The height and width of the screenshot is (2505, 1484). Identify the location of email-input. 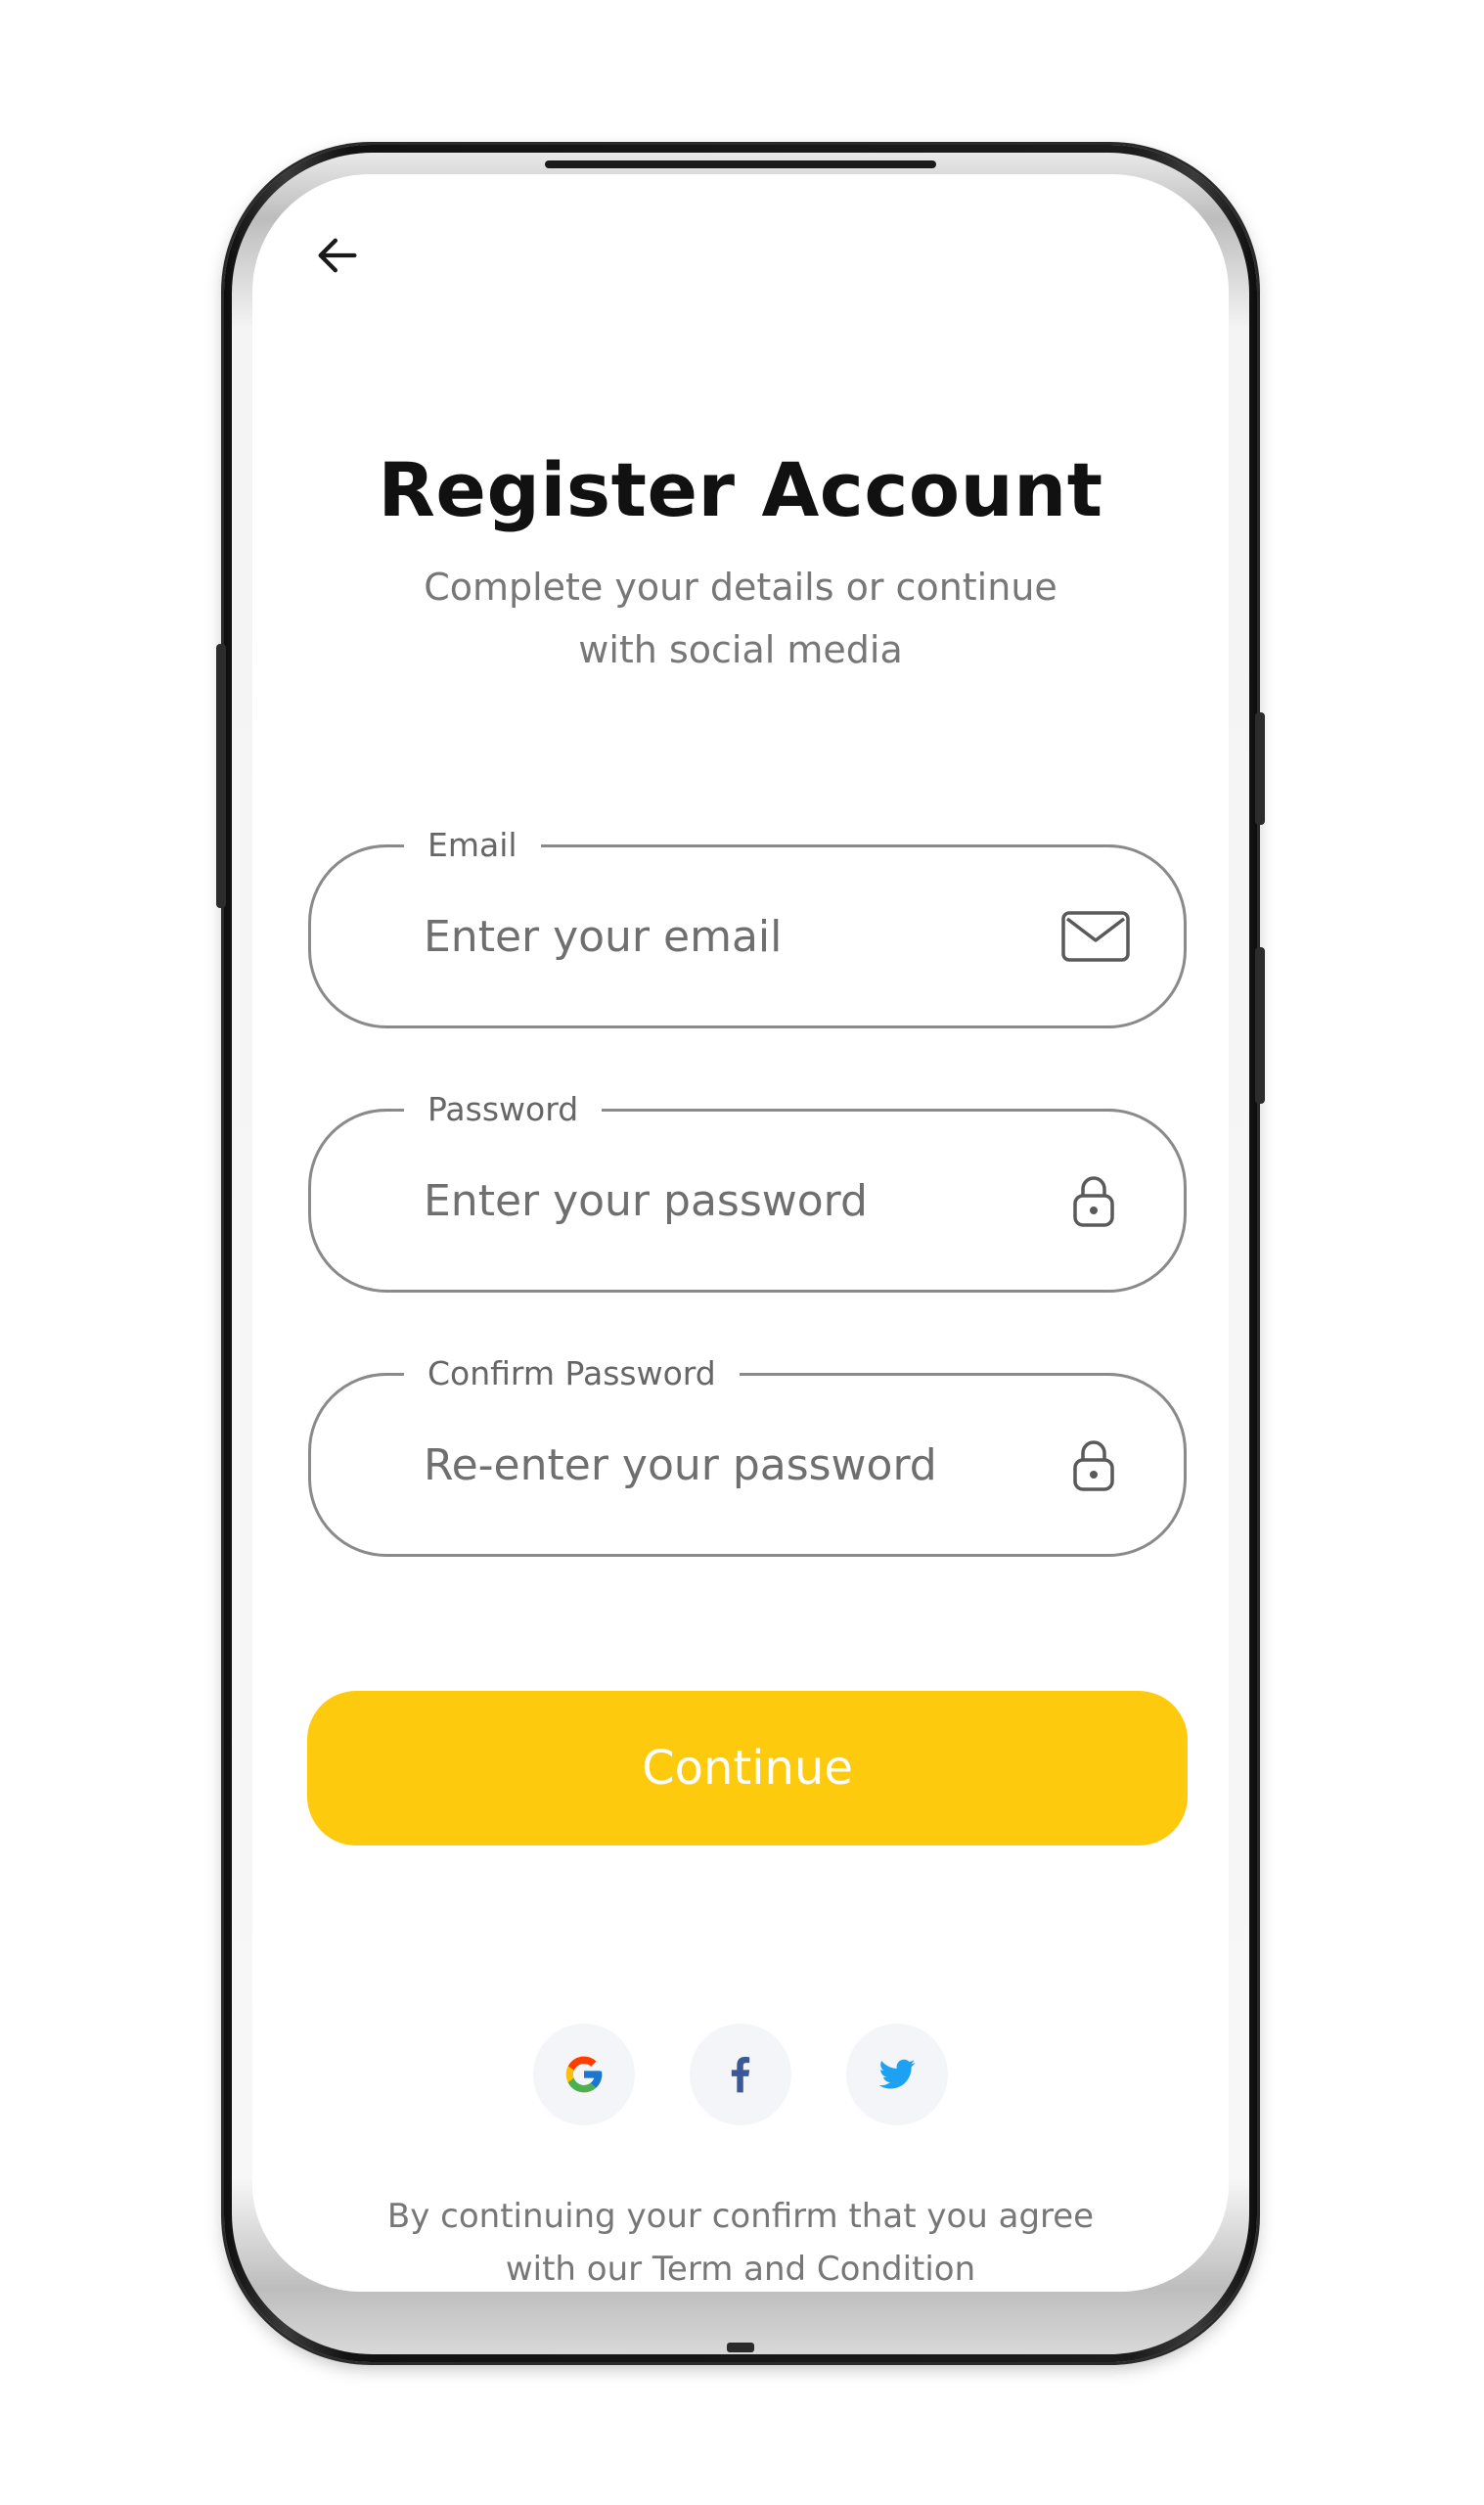
(717, 936).